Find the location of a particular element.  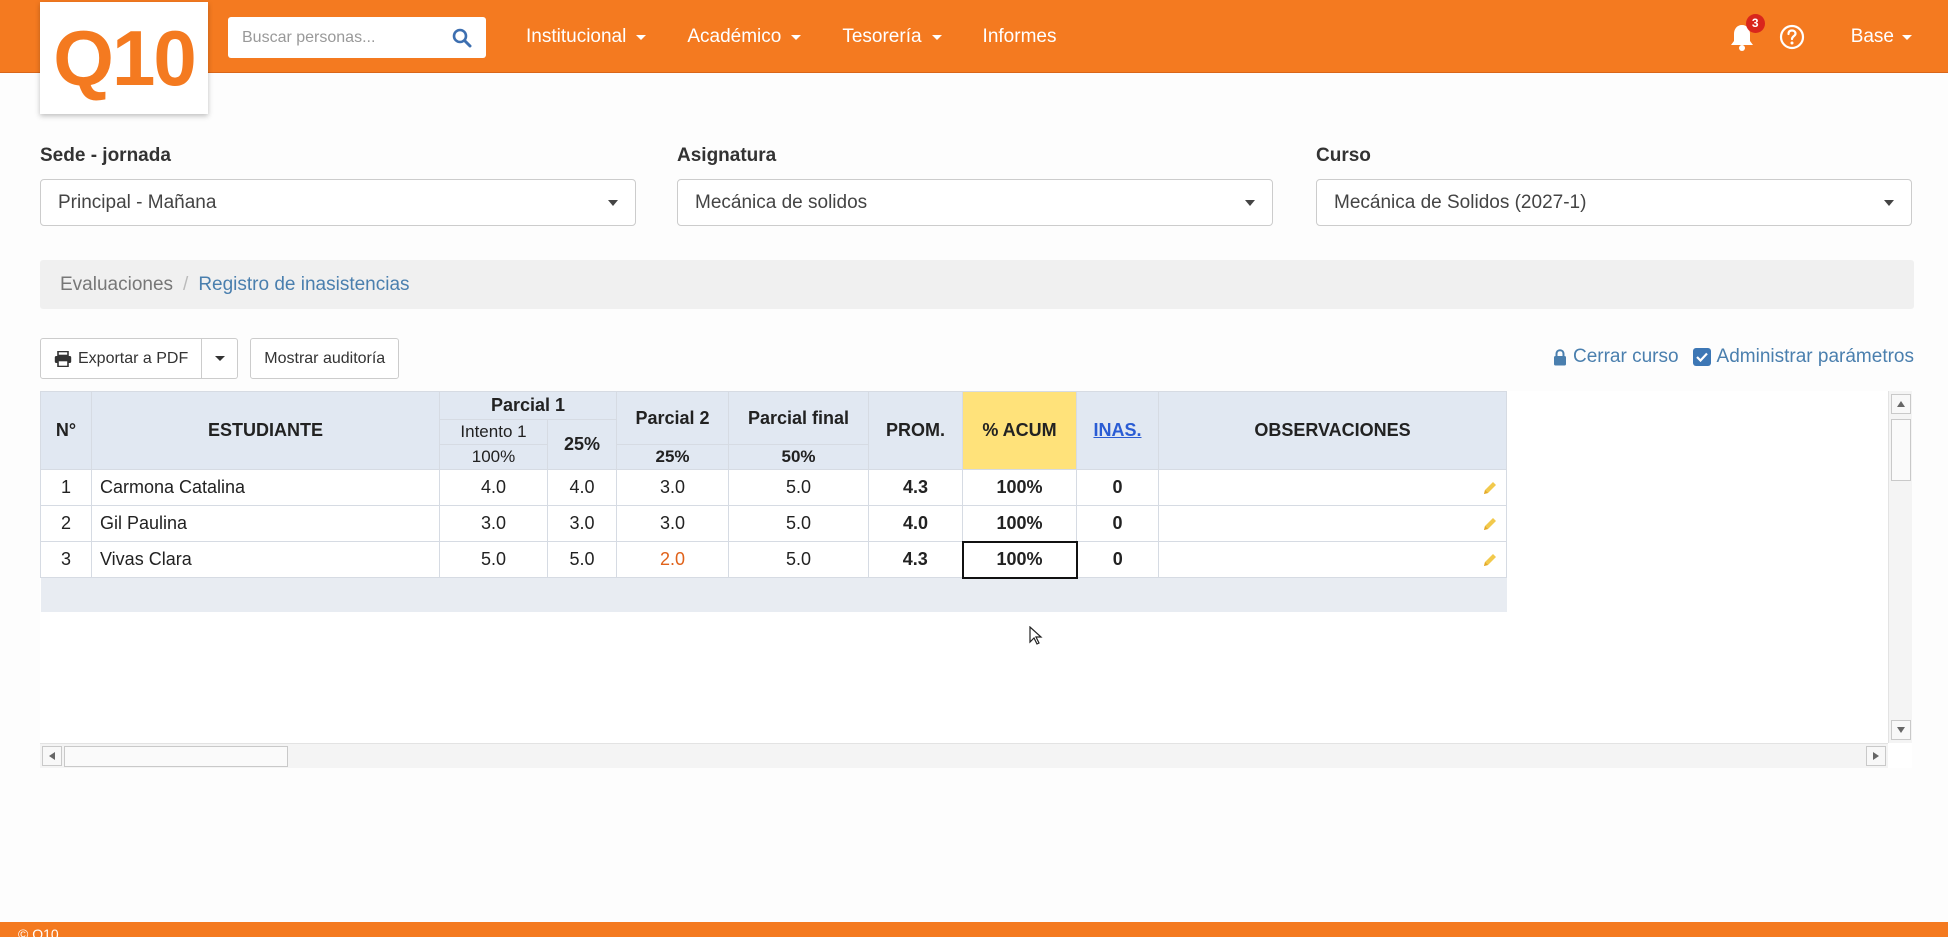

empty-footer-cell is located at coordinates (773, 594).